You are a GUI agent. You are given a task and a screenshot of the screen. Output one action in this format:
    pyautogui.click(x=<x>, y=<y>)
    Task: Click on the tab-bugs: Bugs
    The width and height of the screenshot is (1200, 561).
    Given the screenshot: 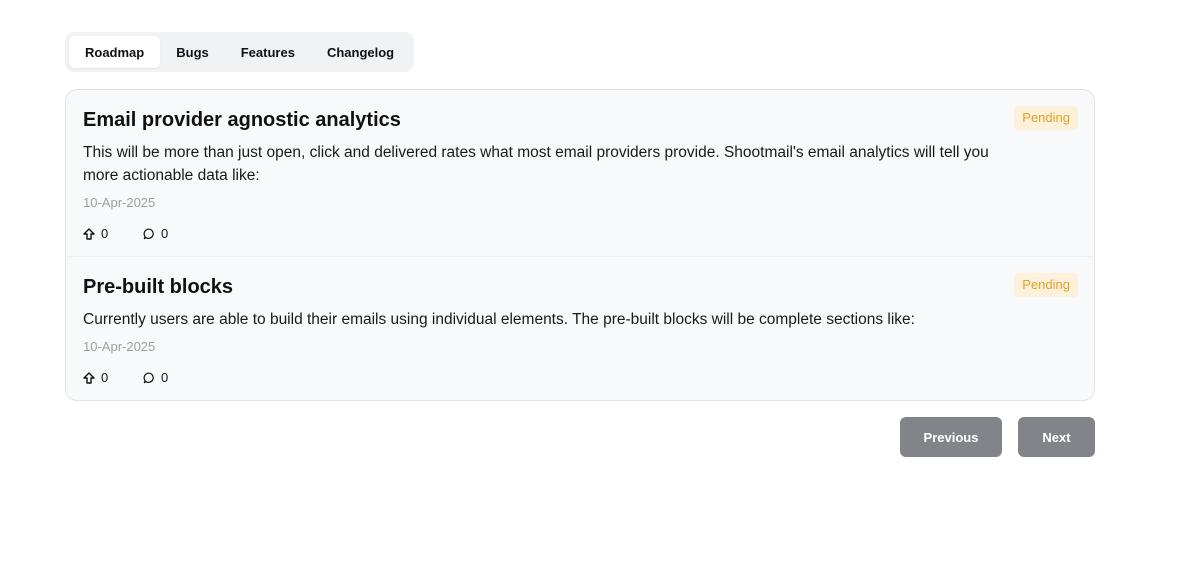 What is the action you would take?
    pyautogui.click(x=192, y=52)
    